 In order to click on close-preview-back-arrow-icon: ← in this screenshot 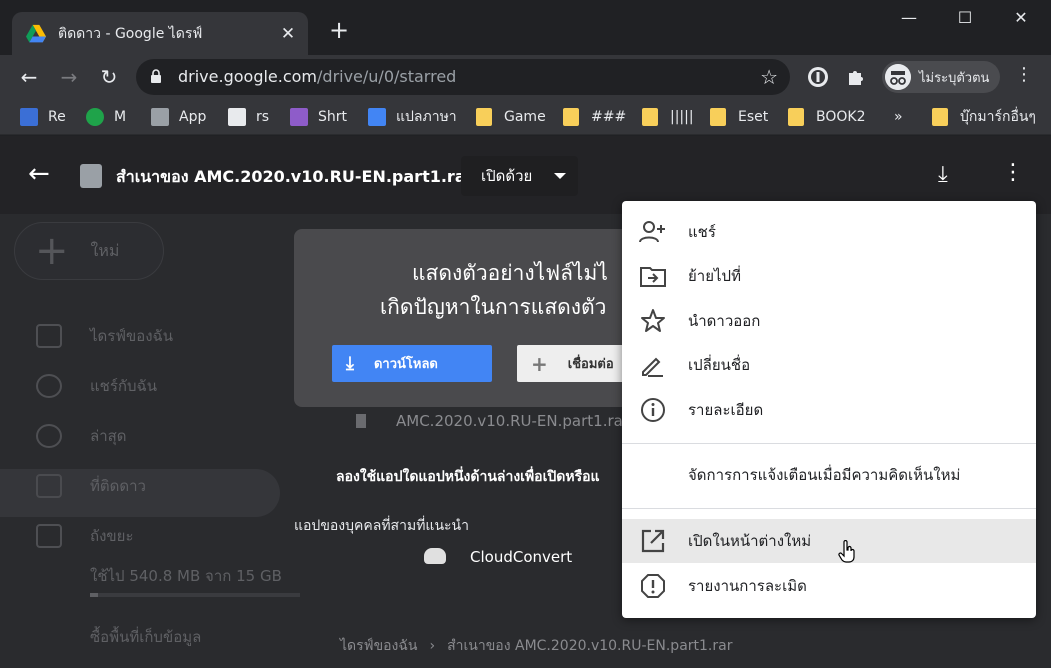, I will do `click(39, 174)`.